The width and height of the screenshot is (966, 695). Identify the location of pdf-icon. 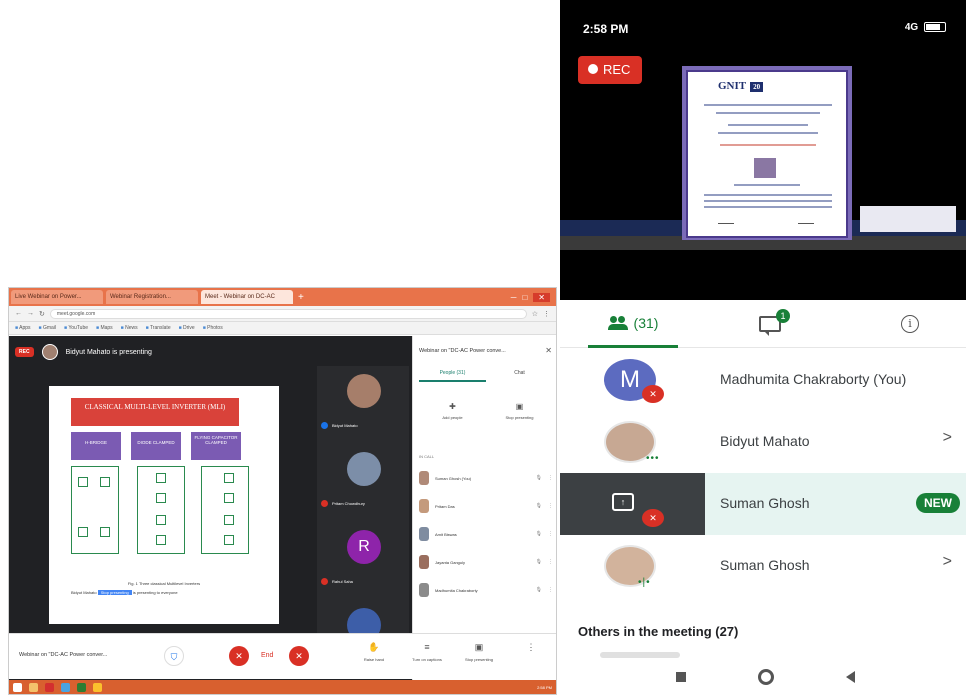
(49, 687).